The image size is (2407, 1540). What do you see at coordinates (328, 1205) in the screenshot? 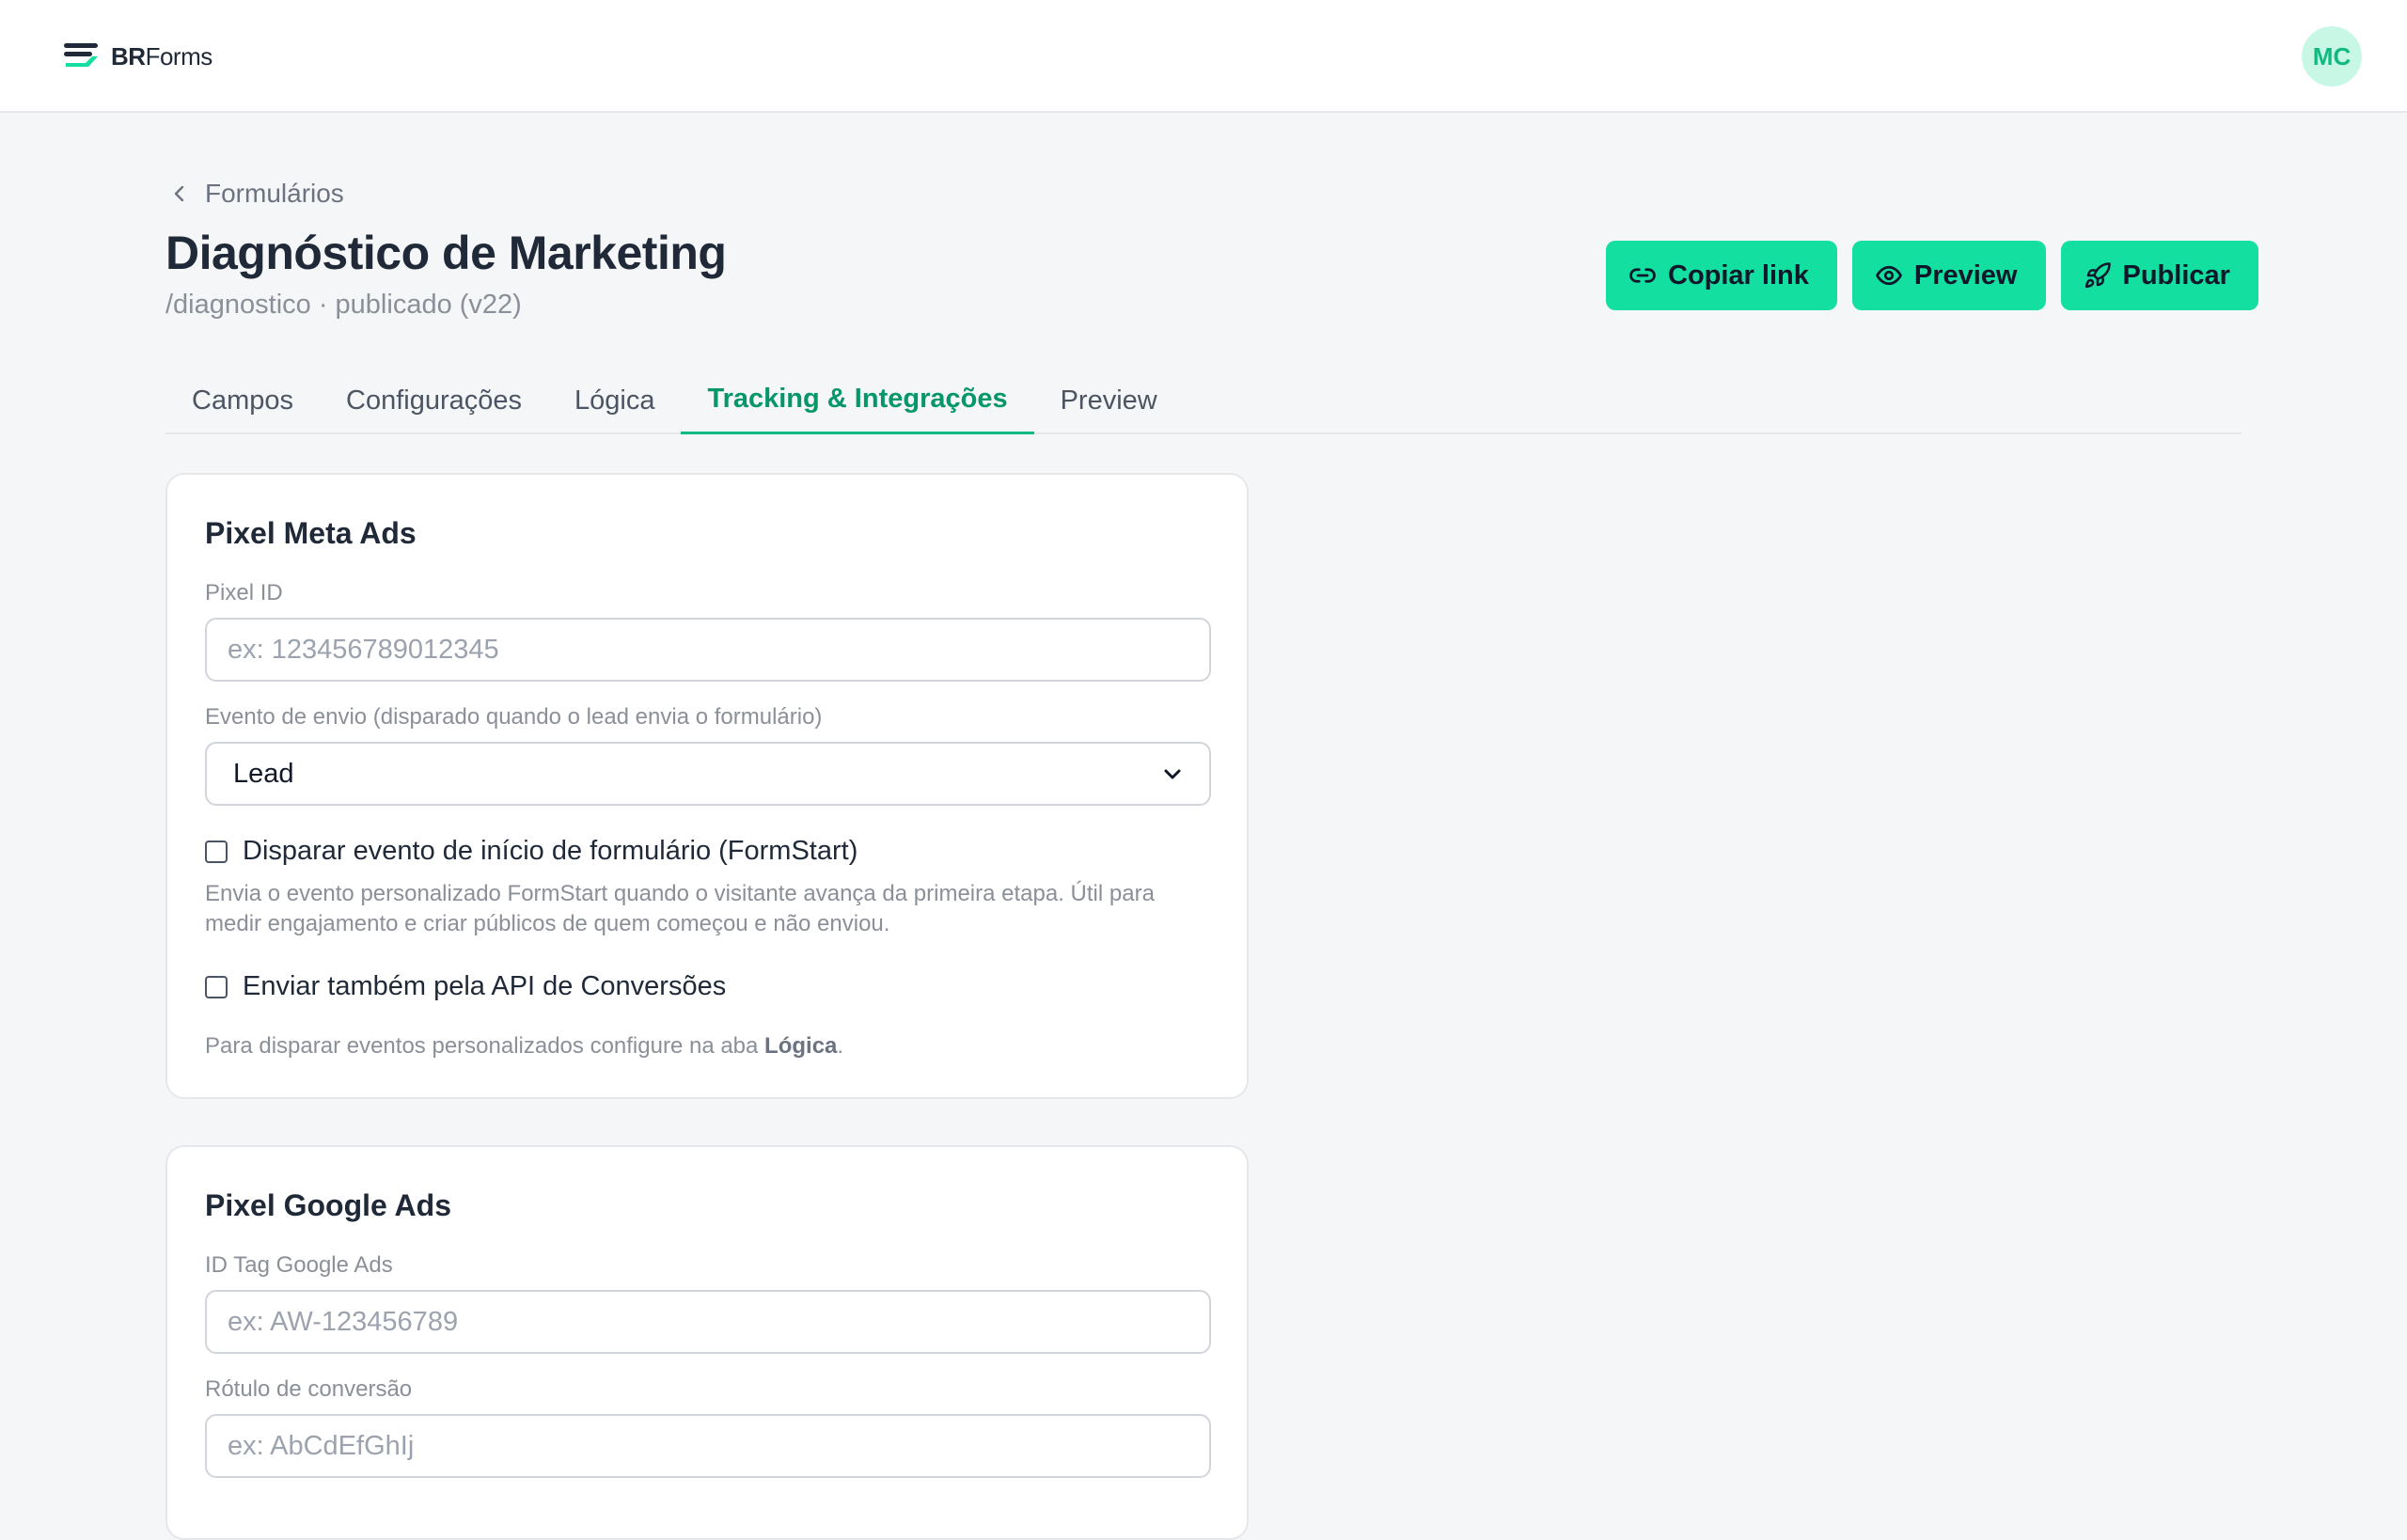
I see `google-pixel-title: Pixel Google Ads` at bounding box center [328, 1205].